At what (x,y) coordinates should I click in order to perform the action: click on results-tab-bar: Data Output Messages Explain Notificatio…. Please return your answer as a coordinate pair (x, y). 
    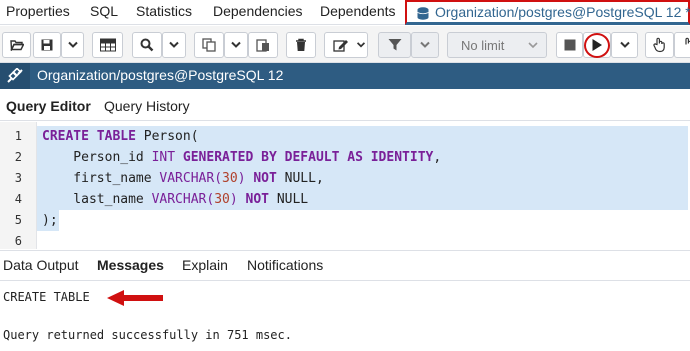
    Looking at the image, I should click on (345, 265).